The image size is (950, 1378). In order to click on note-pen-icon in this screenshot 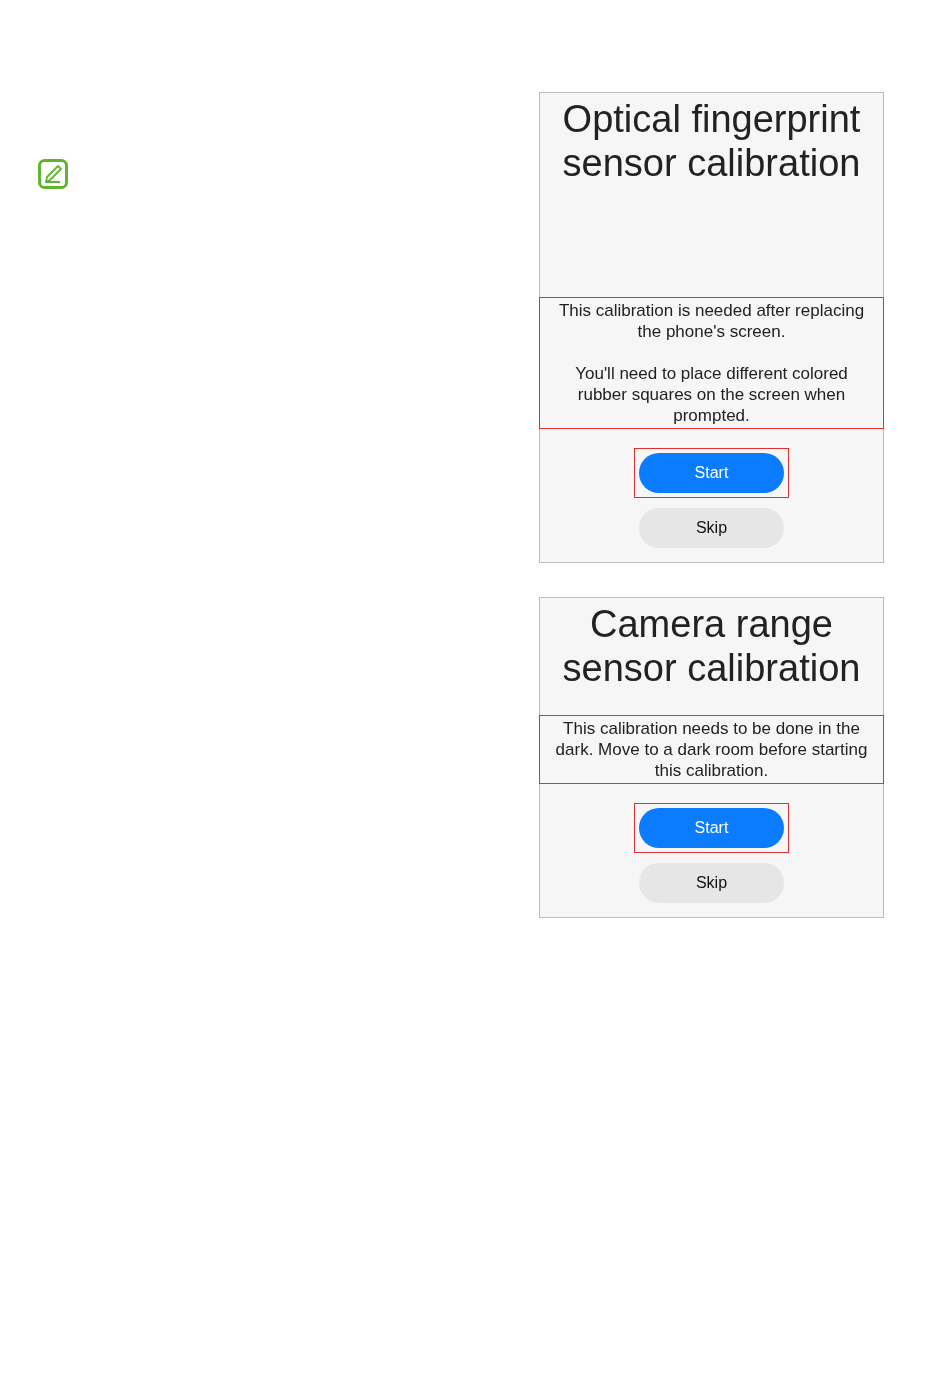, I will do `click(53, 174)`.